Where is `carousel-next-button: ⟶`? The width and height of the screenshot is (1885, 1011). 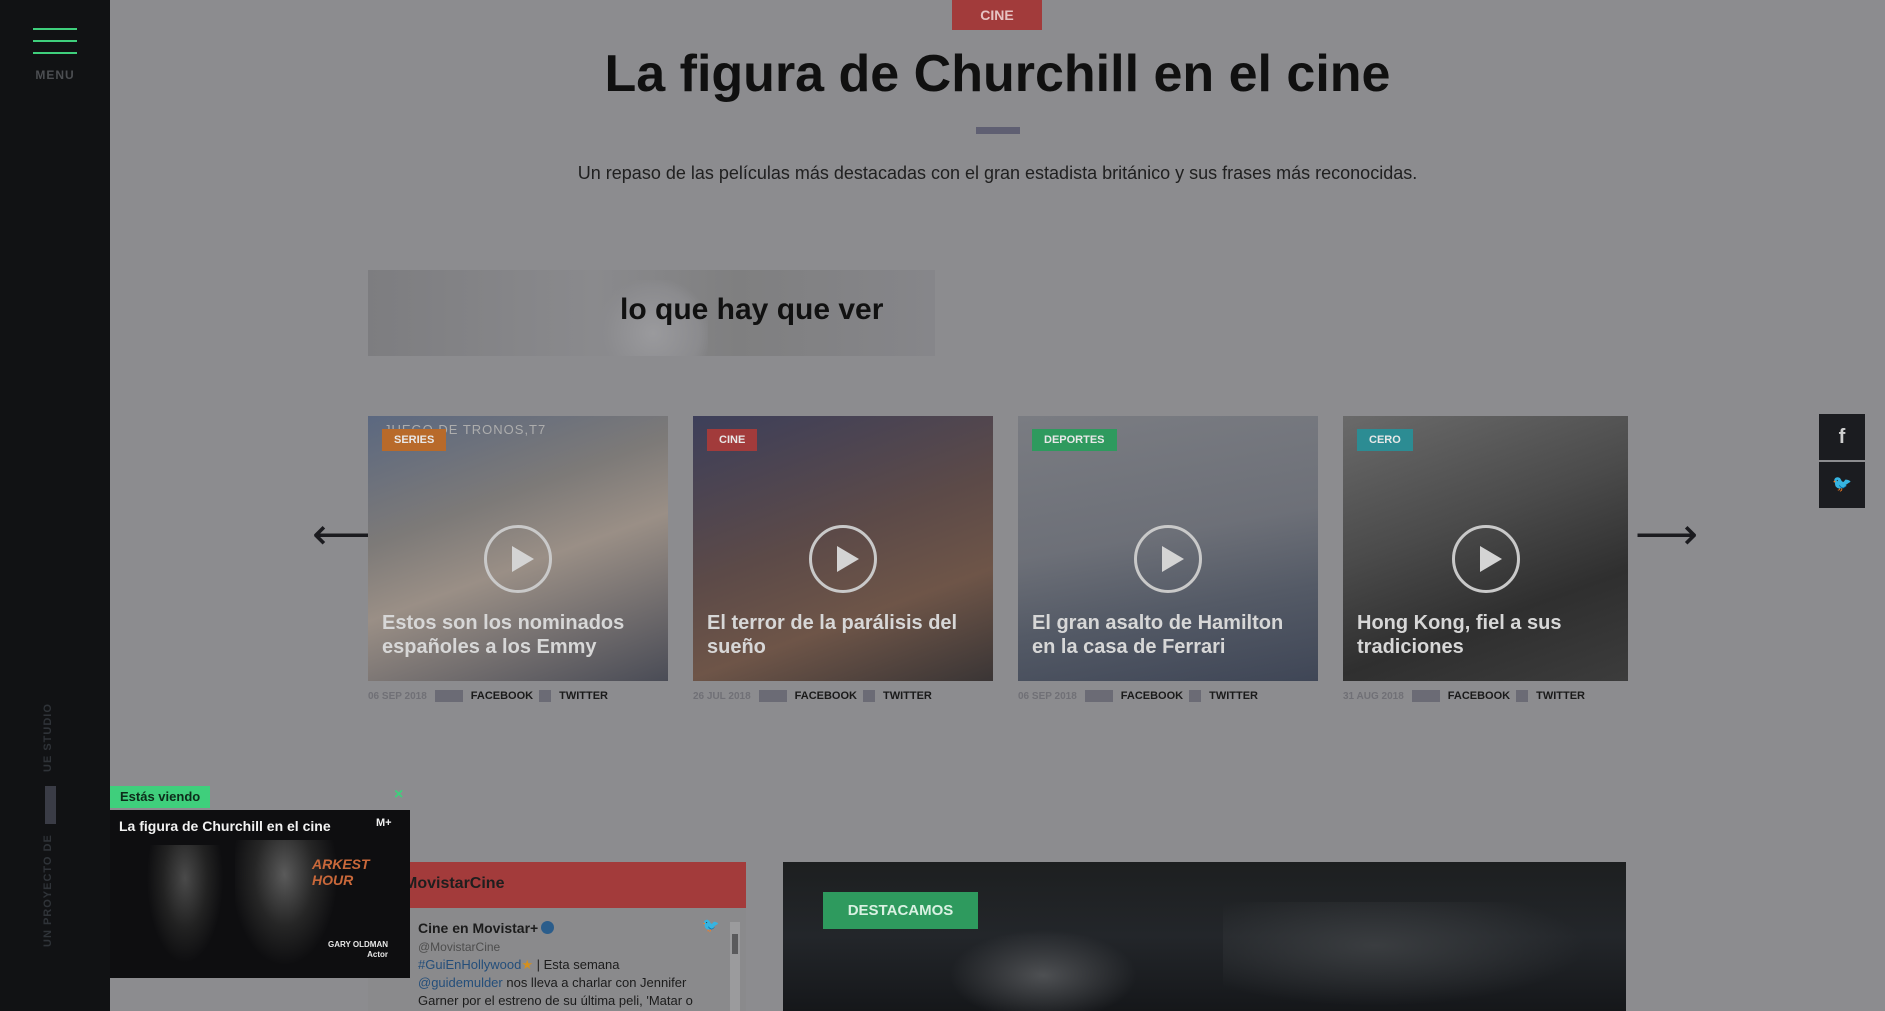 carousel-next-button: ⟶ is located at coordinates (1666, 535).